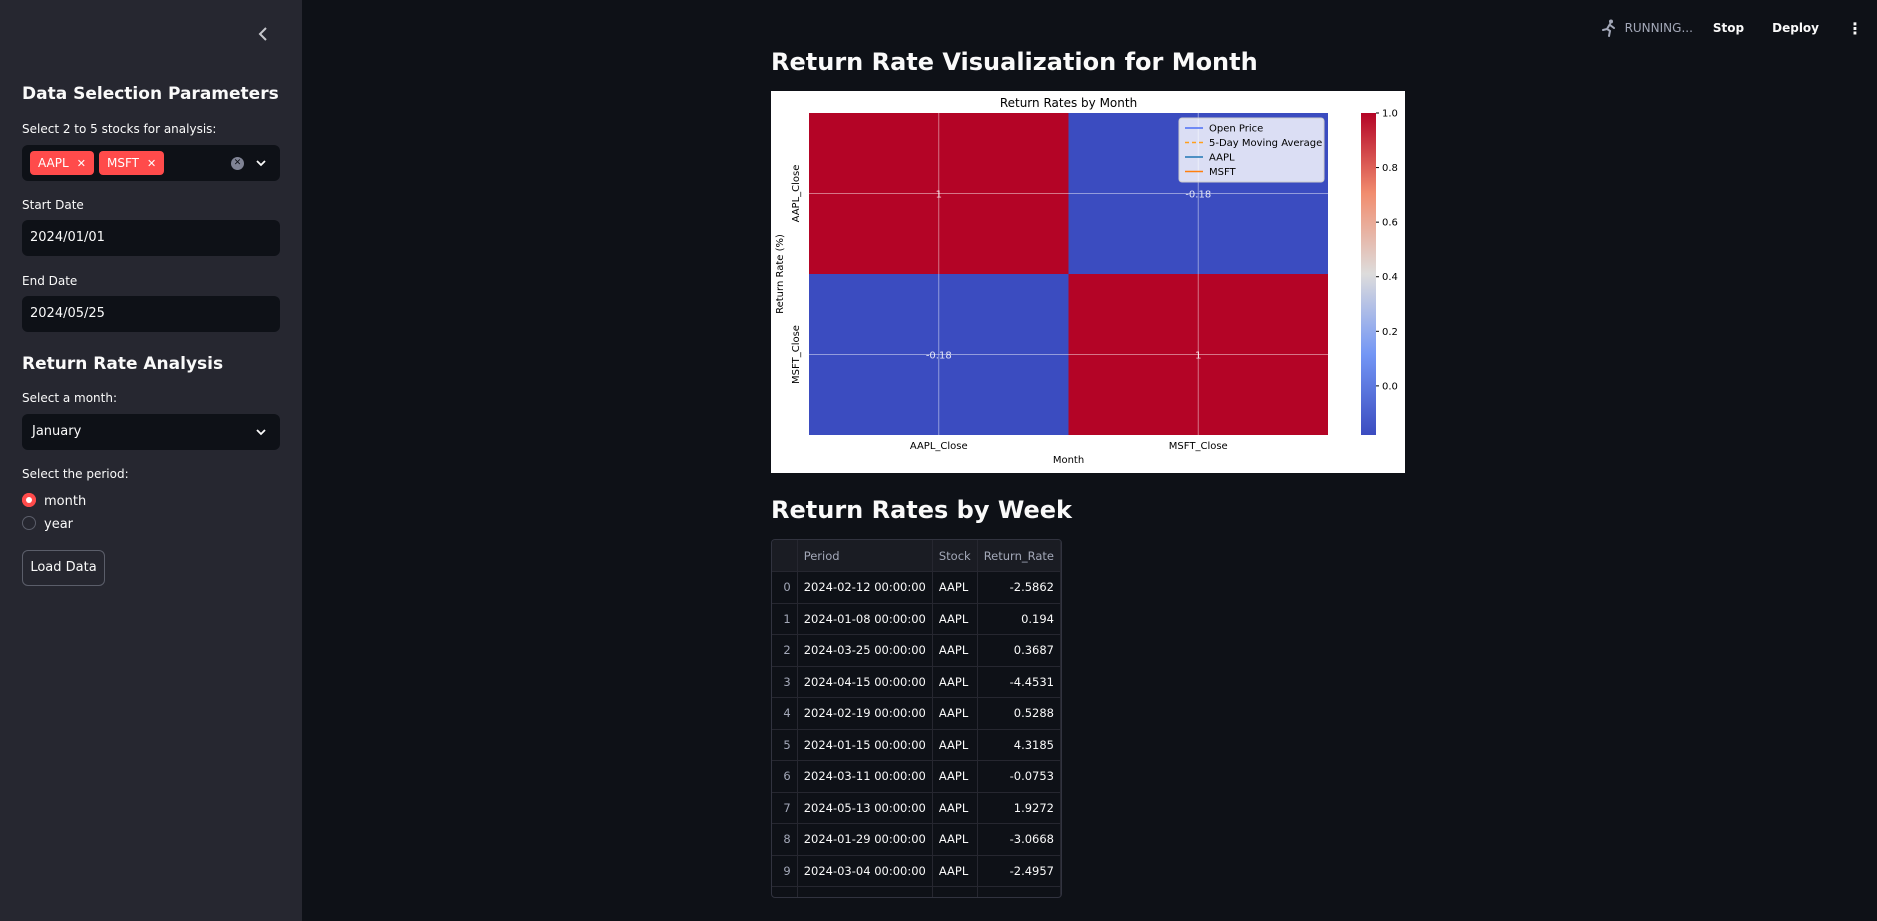 This screenshot has width=1877, height=921. Describe the element at coordinates (1390, 277) in the screenshot. I see `colorbar-tick-label: 0.4` at that location.